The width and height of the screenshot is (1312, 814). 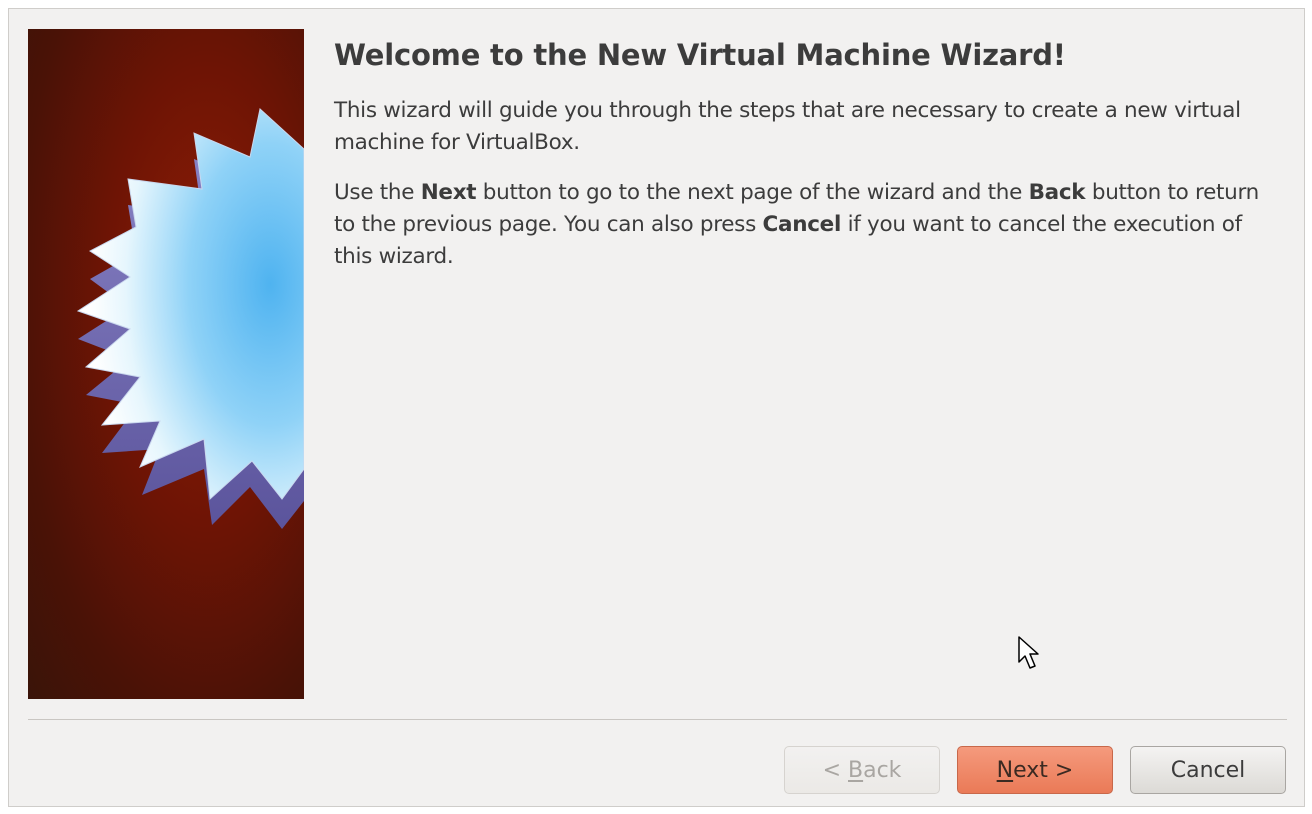 I want to click on mouse-pointer-icon, so click(x=1029, y=655).